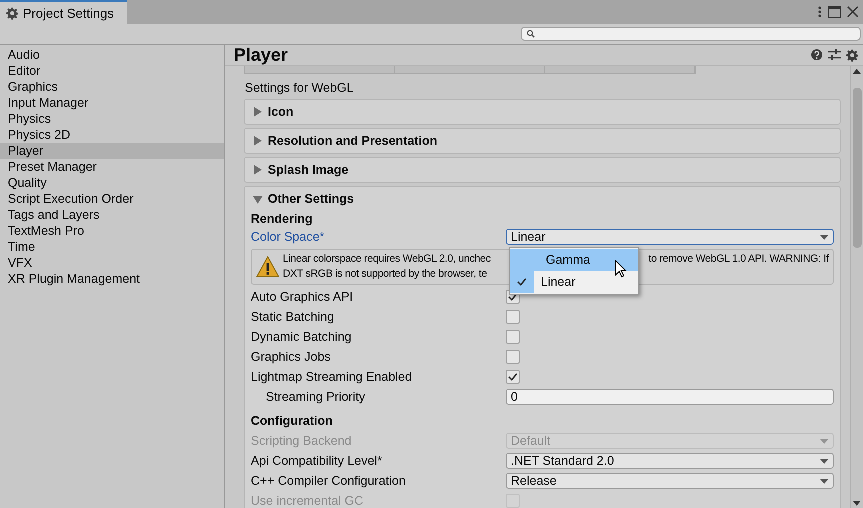 This screenshot has height=508, width=863. Describe the element at coordinates (268, 267) in the screenshot. I see `warning-icon` at that location.